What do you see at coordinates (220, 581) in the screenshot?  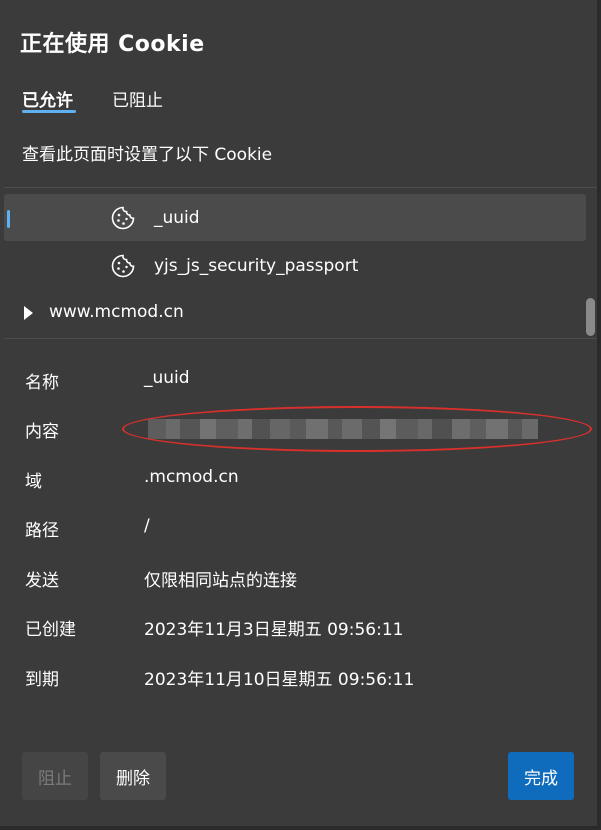 I see `detail-value: 仅限相同站点的连接` at bounding box center [220, 581].